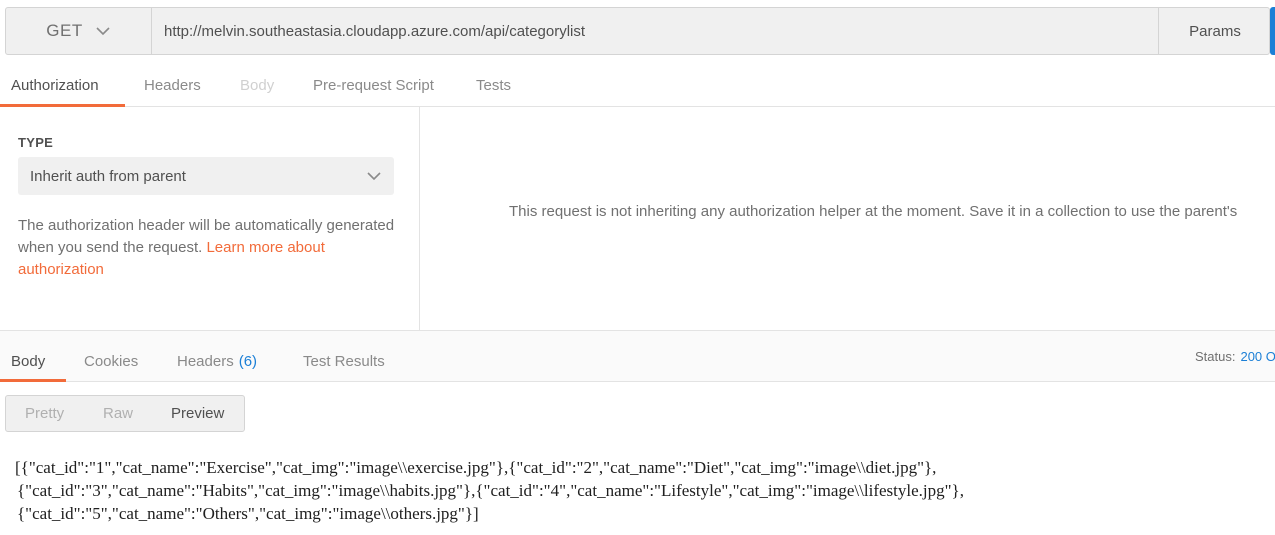 The width and height of the screenshot is (1275, 535). I want to click on active-tab-indicator, so click(33, 380).